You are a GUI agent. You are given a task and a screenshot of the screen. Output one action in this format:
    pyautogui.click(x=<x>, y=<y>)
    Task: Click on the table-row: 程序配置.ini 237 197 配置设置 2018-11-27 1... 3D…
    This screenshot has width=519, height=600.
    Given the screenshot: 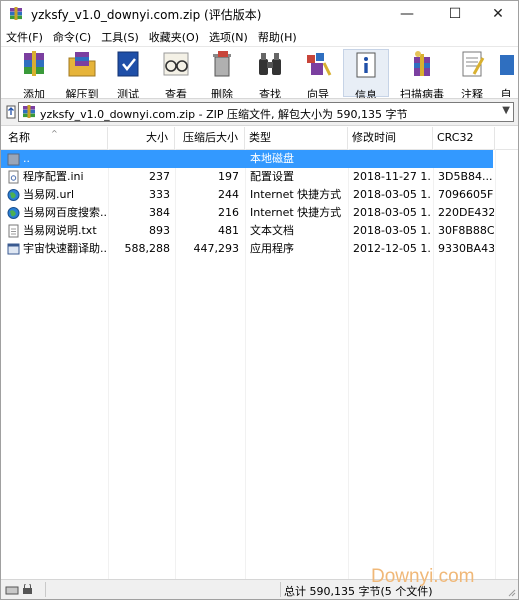 What is the action you would take?
    pyautogui.click(x=259, y=177)
    